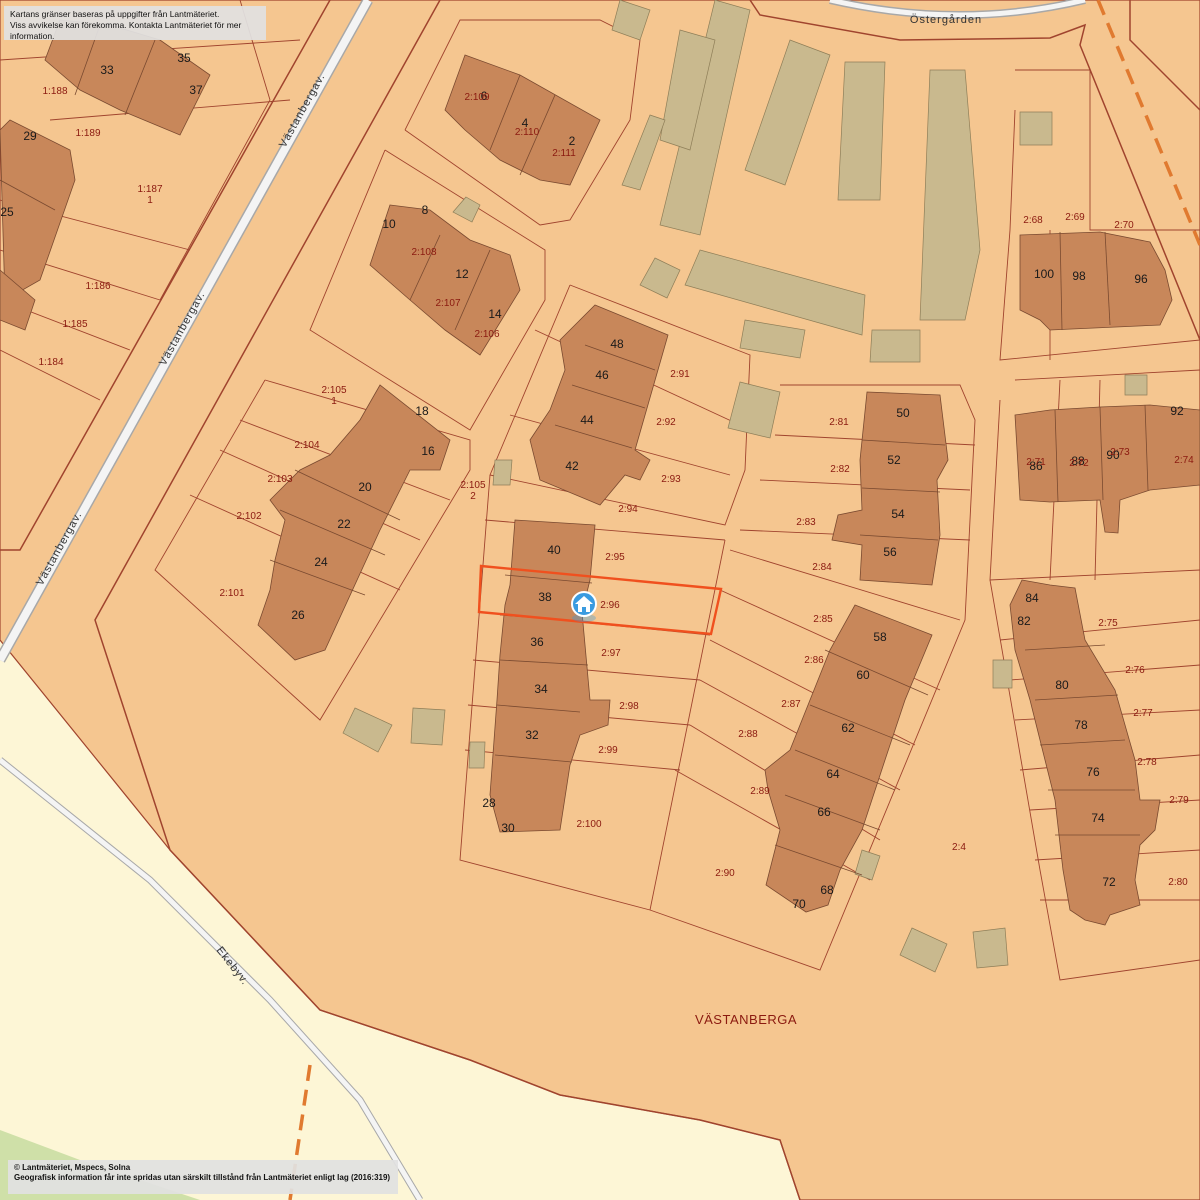 The image size is (1200, 1200). Describe the element at coordinates (1147, 762) in the screenshot. I see `parcel-label: 2:78` at that location.